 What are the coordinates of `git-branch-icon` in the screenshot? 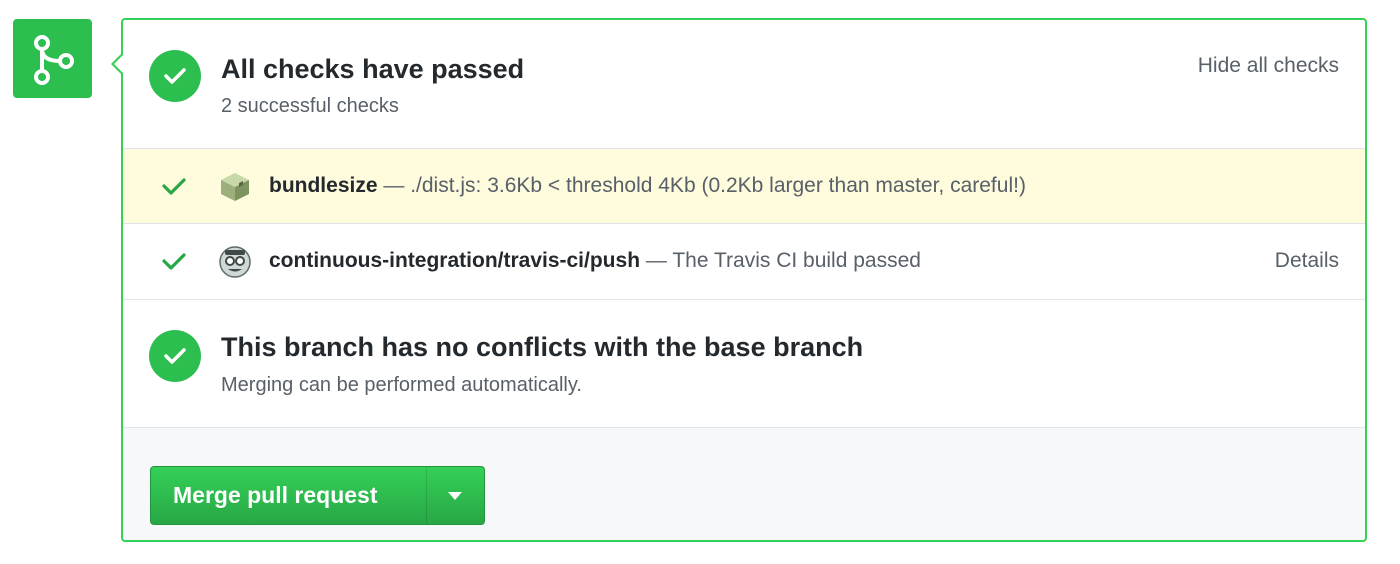 It's located at (53, 59).